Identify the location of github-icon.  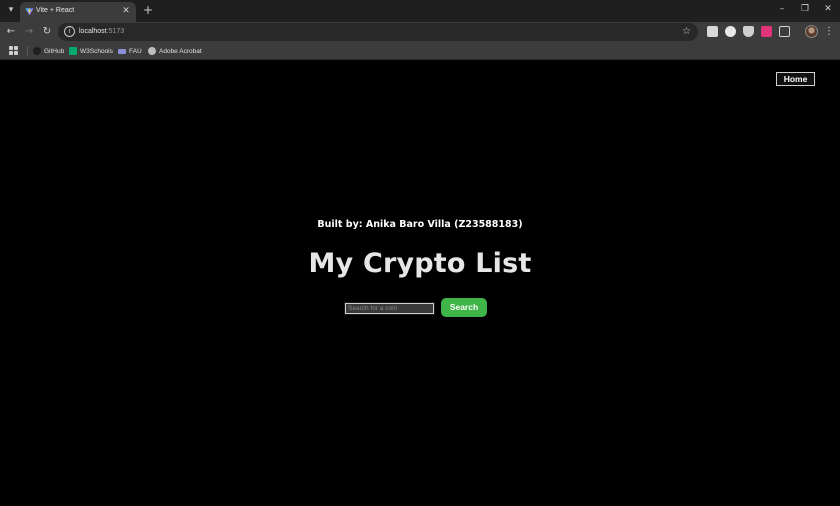
(37, 51).